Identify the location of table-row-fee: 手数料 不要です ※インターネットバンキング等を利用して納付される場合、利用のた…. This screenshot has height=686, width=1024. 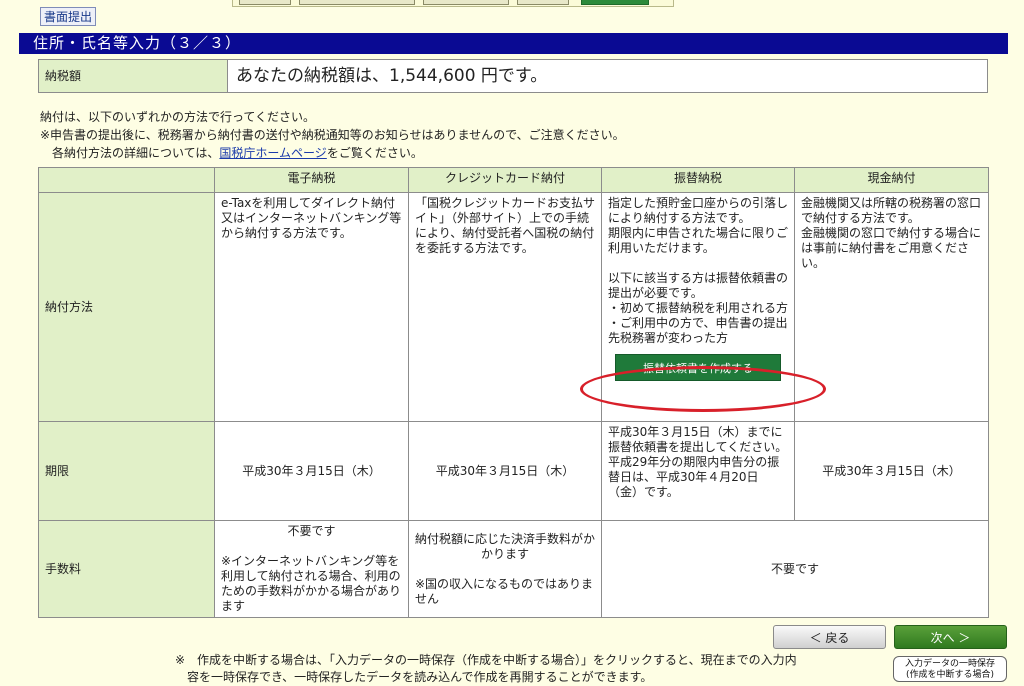
(513, 569).